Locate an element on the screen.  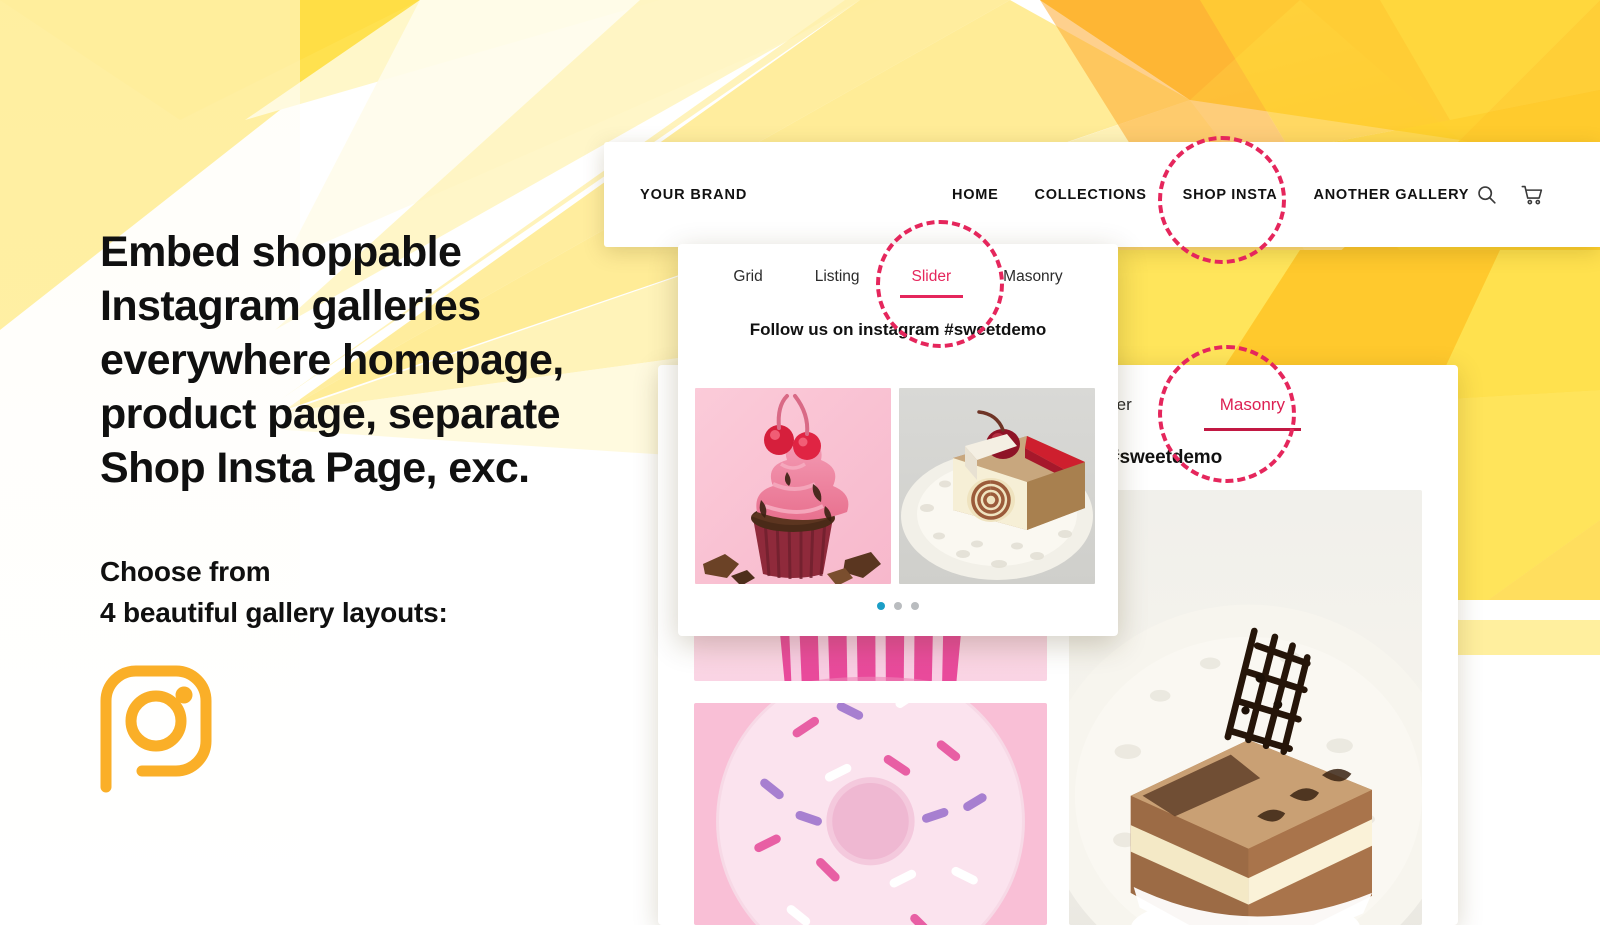
hero-subcopy: Choose from 4 beautiful gallery layouts: is located at coordinates (274, 592).